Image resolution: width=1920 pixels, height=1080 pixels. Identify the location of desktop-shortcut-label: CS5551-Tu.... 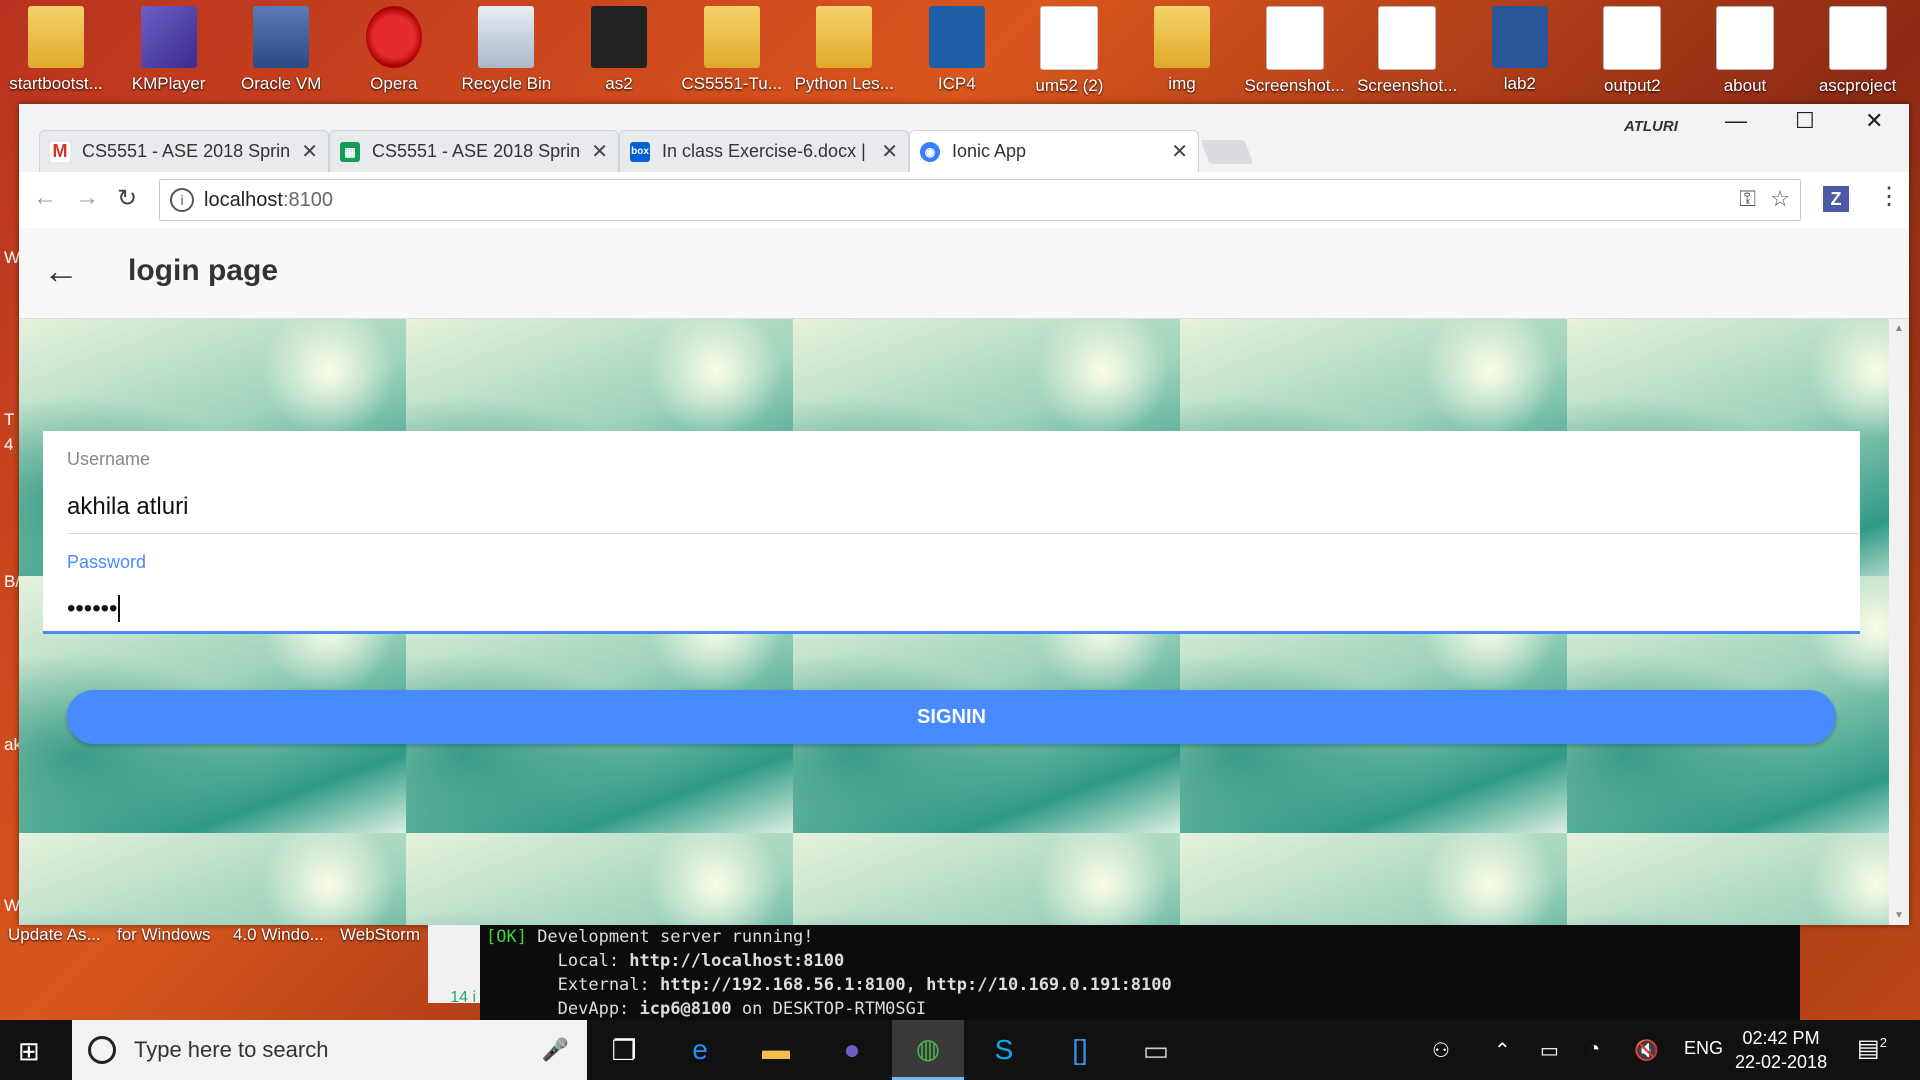
(731, 83).